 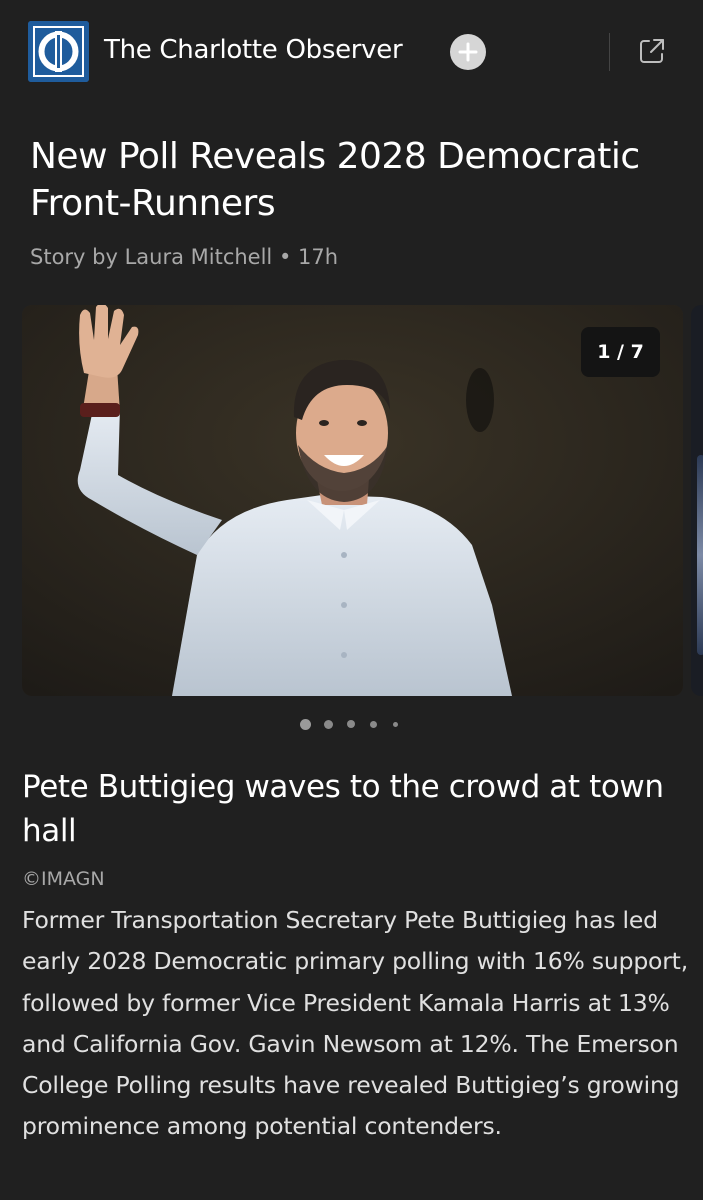 What do you see at coordinates (58, 51) in the screenshot?
I see `charlotte-observer-logo` at bounding box center [58, 51].